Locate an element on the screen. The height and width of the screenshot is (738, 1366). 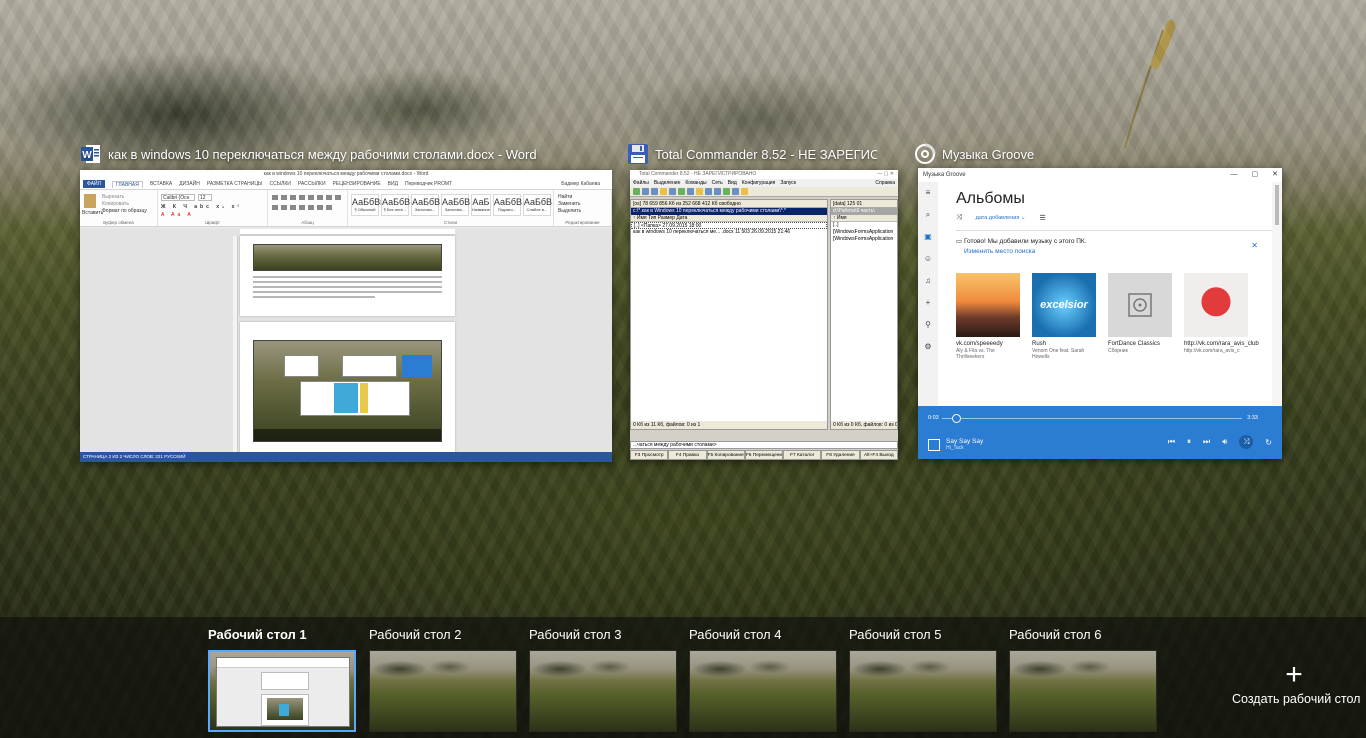
desktop-label: Рабочий стол 1 is located at coordinates (257, 634).